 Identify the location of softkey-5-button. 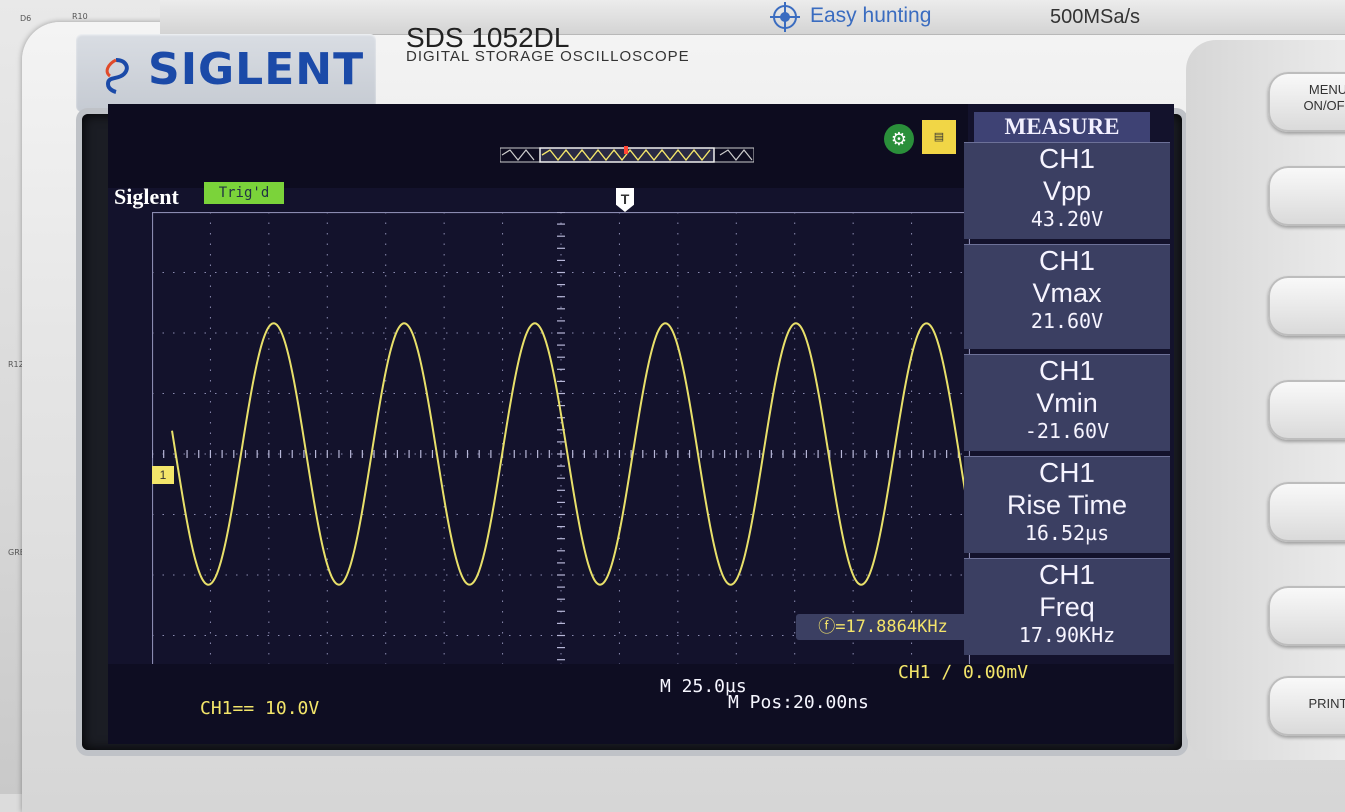
(1306, 616).